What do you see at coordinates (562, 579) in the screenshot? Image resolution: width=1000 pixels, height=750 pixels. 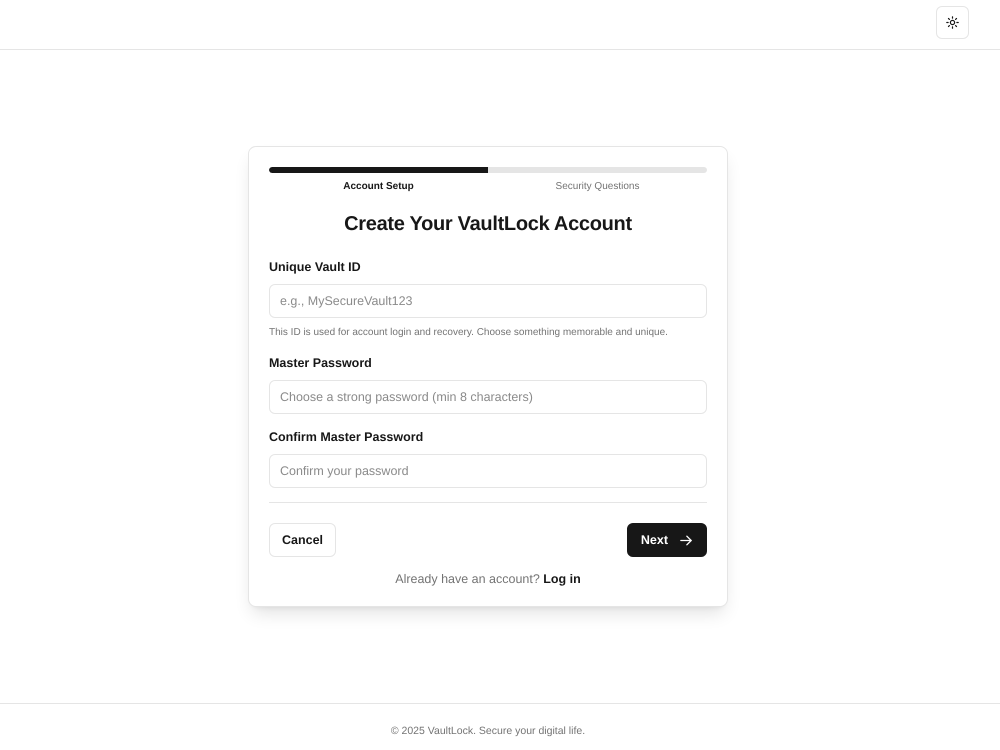 I see `login-link: Log in` at bounding box center [562, 579].